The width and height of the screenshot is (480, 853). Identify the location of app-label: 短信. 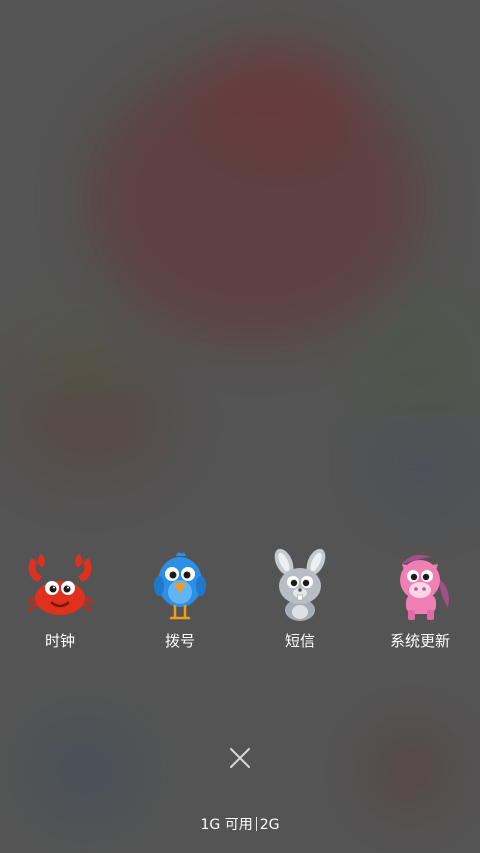
(299, 641).